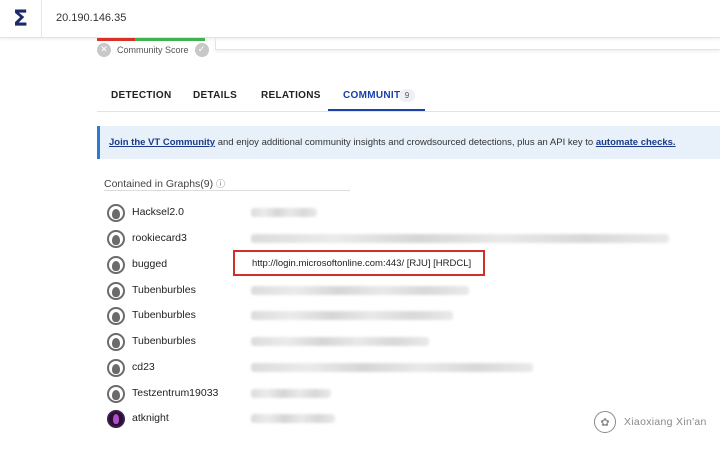 The image size is (720, 455). I want to click on downvote-icon: ✕, so click(104, 50).